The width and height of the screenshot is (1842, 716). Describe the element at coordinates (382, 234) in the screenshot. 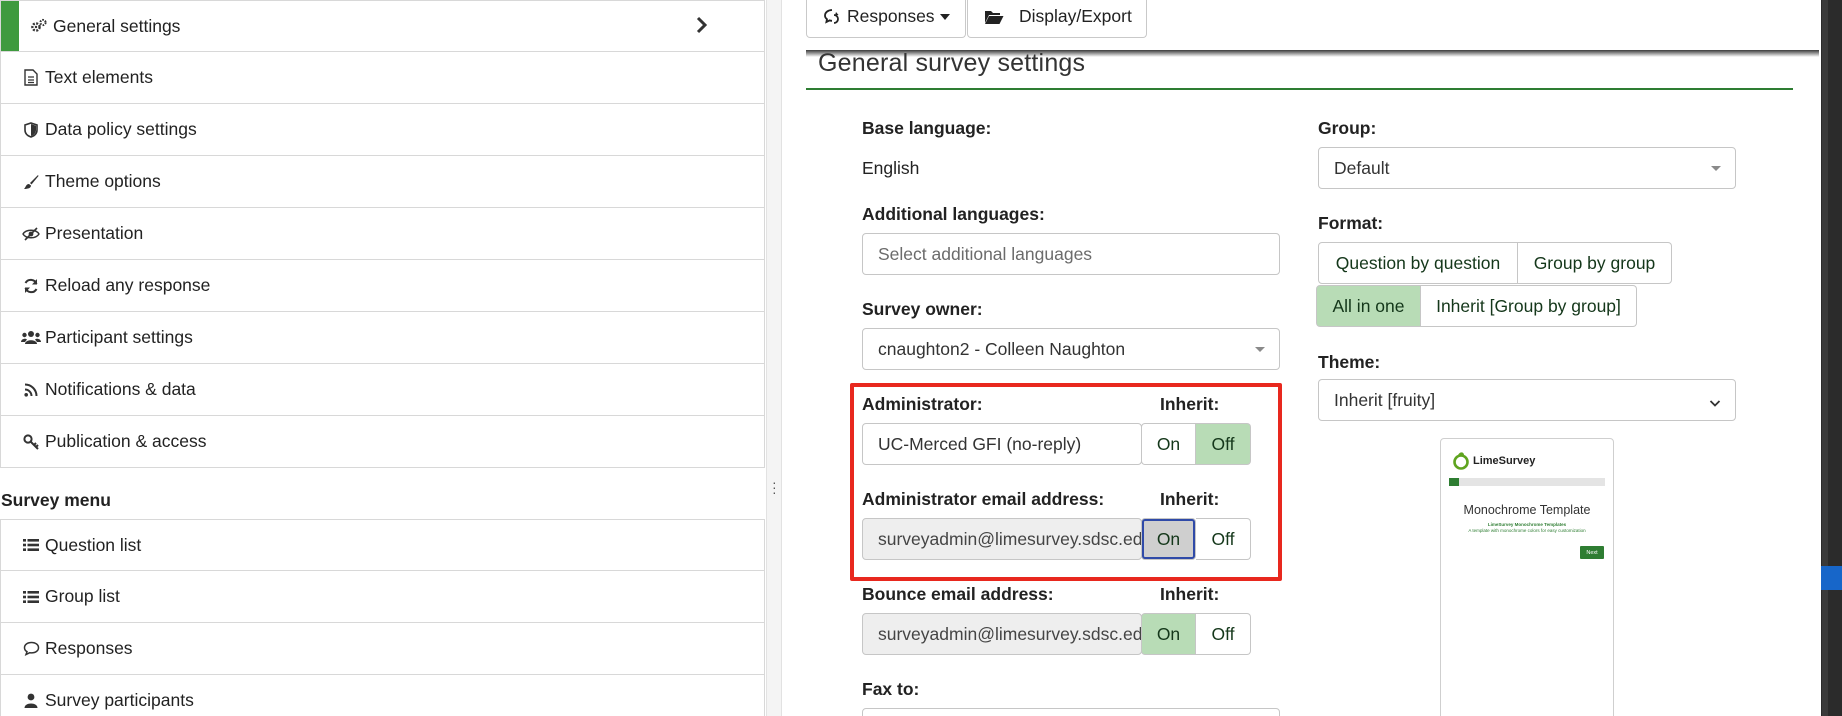

I see `sidebar-item-presentation: Presentation` at that location.